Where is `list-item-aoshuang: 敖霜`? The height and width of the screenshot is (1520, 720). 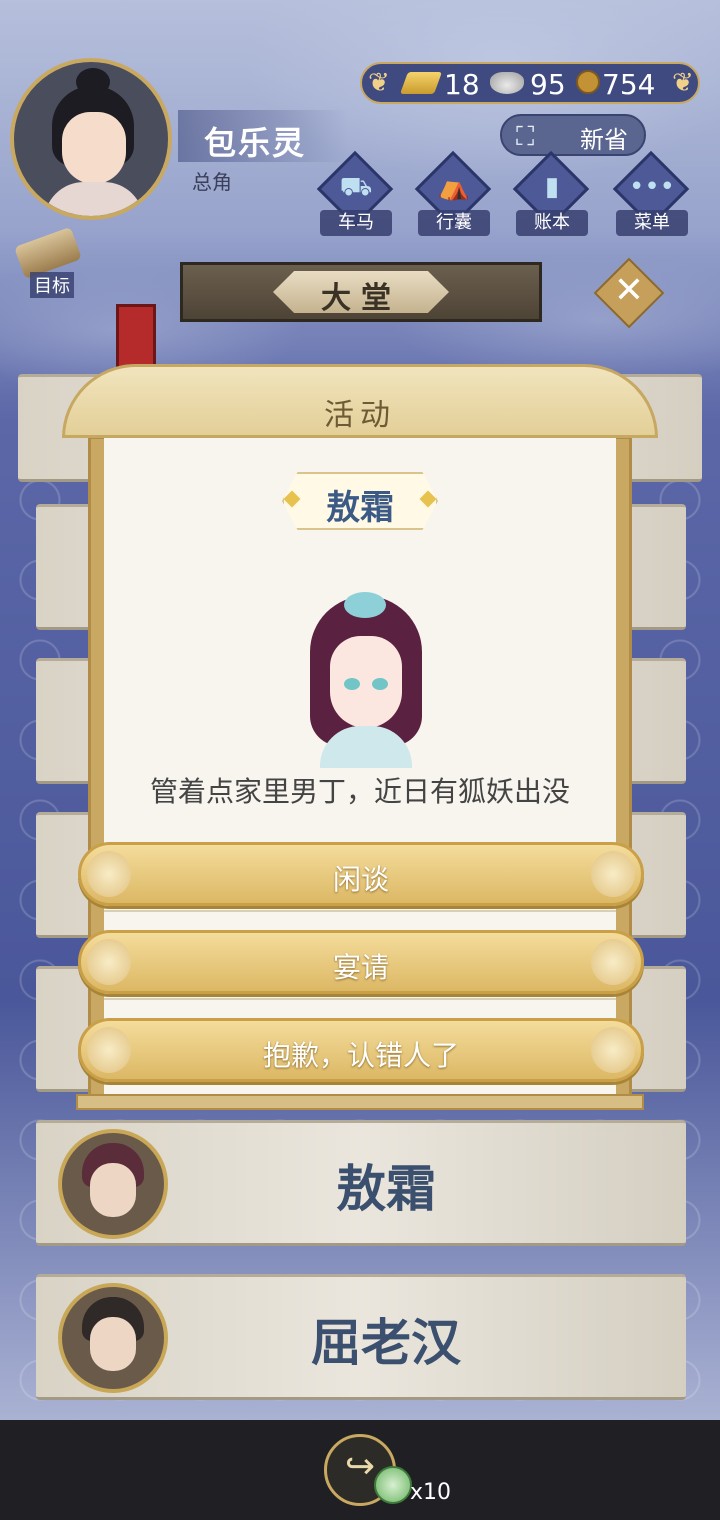
list-item-aoshuang: 敖霜 is located at coordinates (361, 1183).